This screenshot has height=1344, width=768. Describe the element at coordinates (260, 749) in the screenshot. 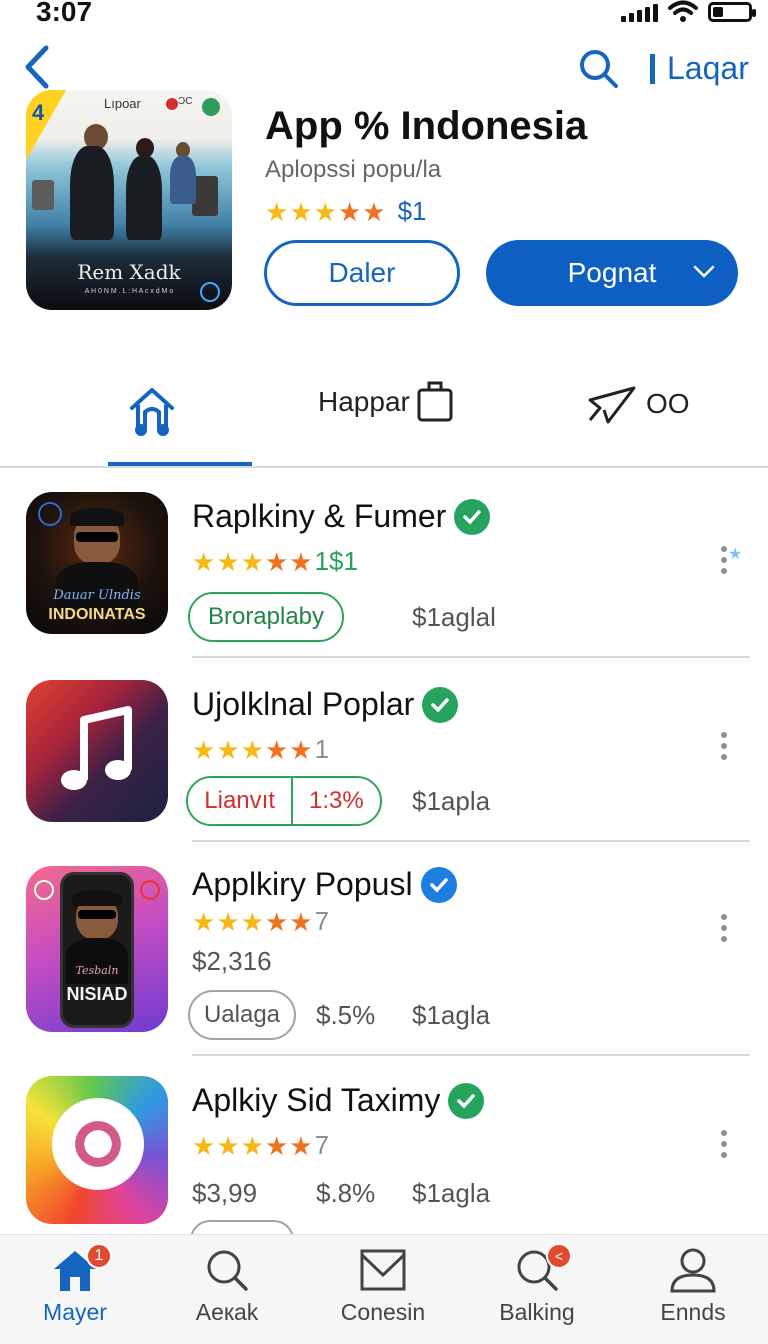

I see `app-rating: ★ ★ ★ ★ ★ 1` at that location.